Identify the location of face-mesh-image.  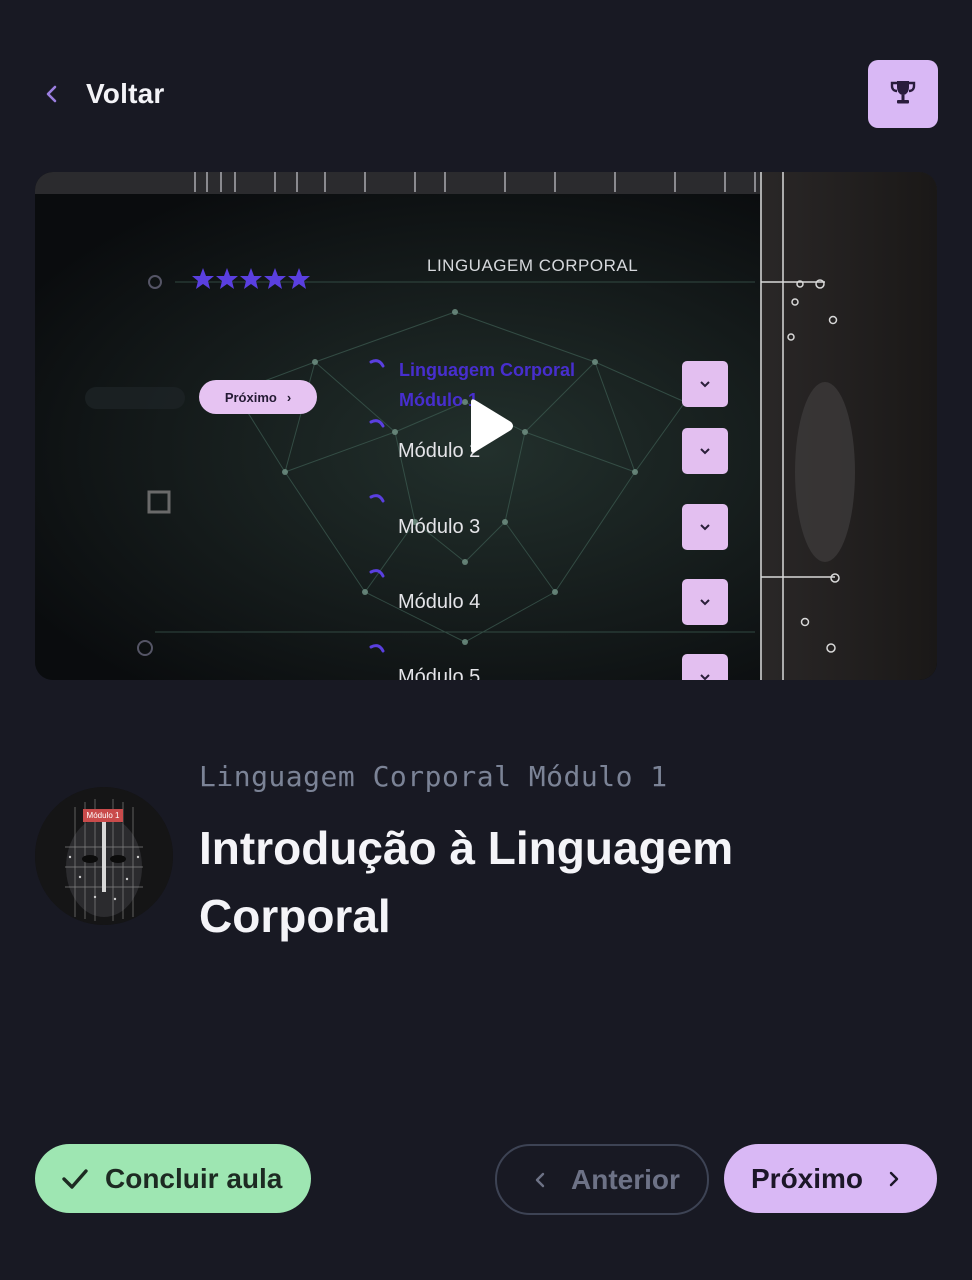
(104, 856).